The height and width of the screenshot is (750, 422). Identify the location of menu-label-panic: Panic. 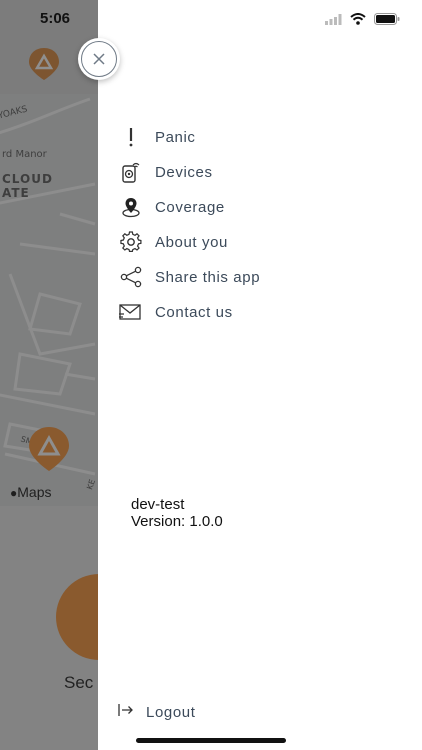
(175, 137).